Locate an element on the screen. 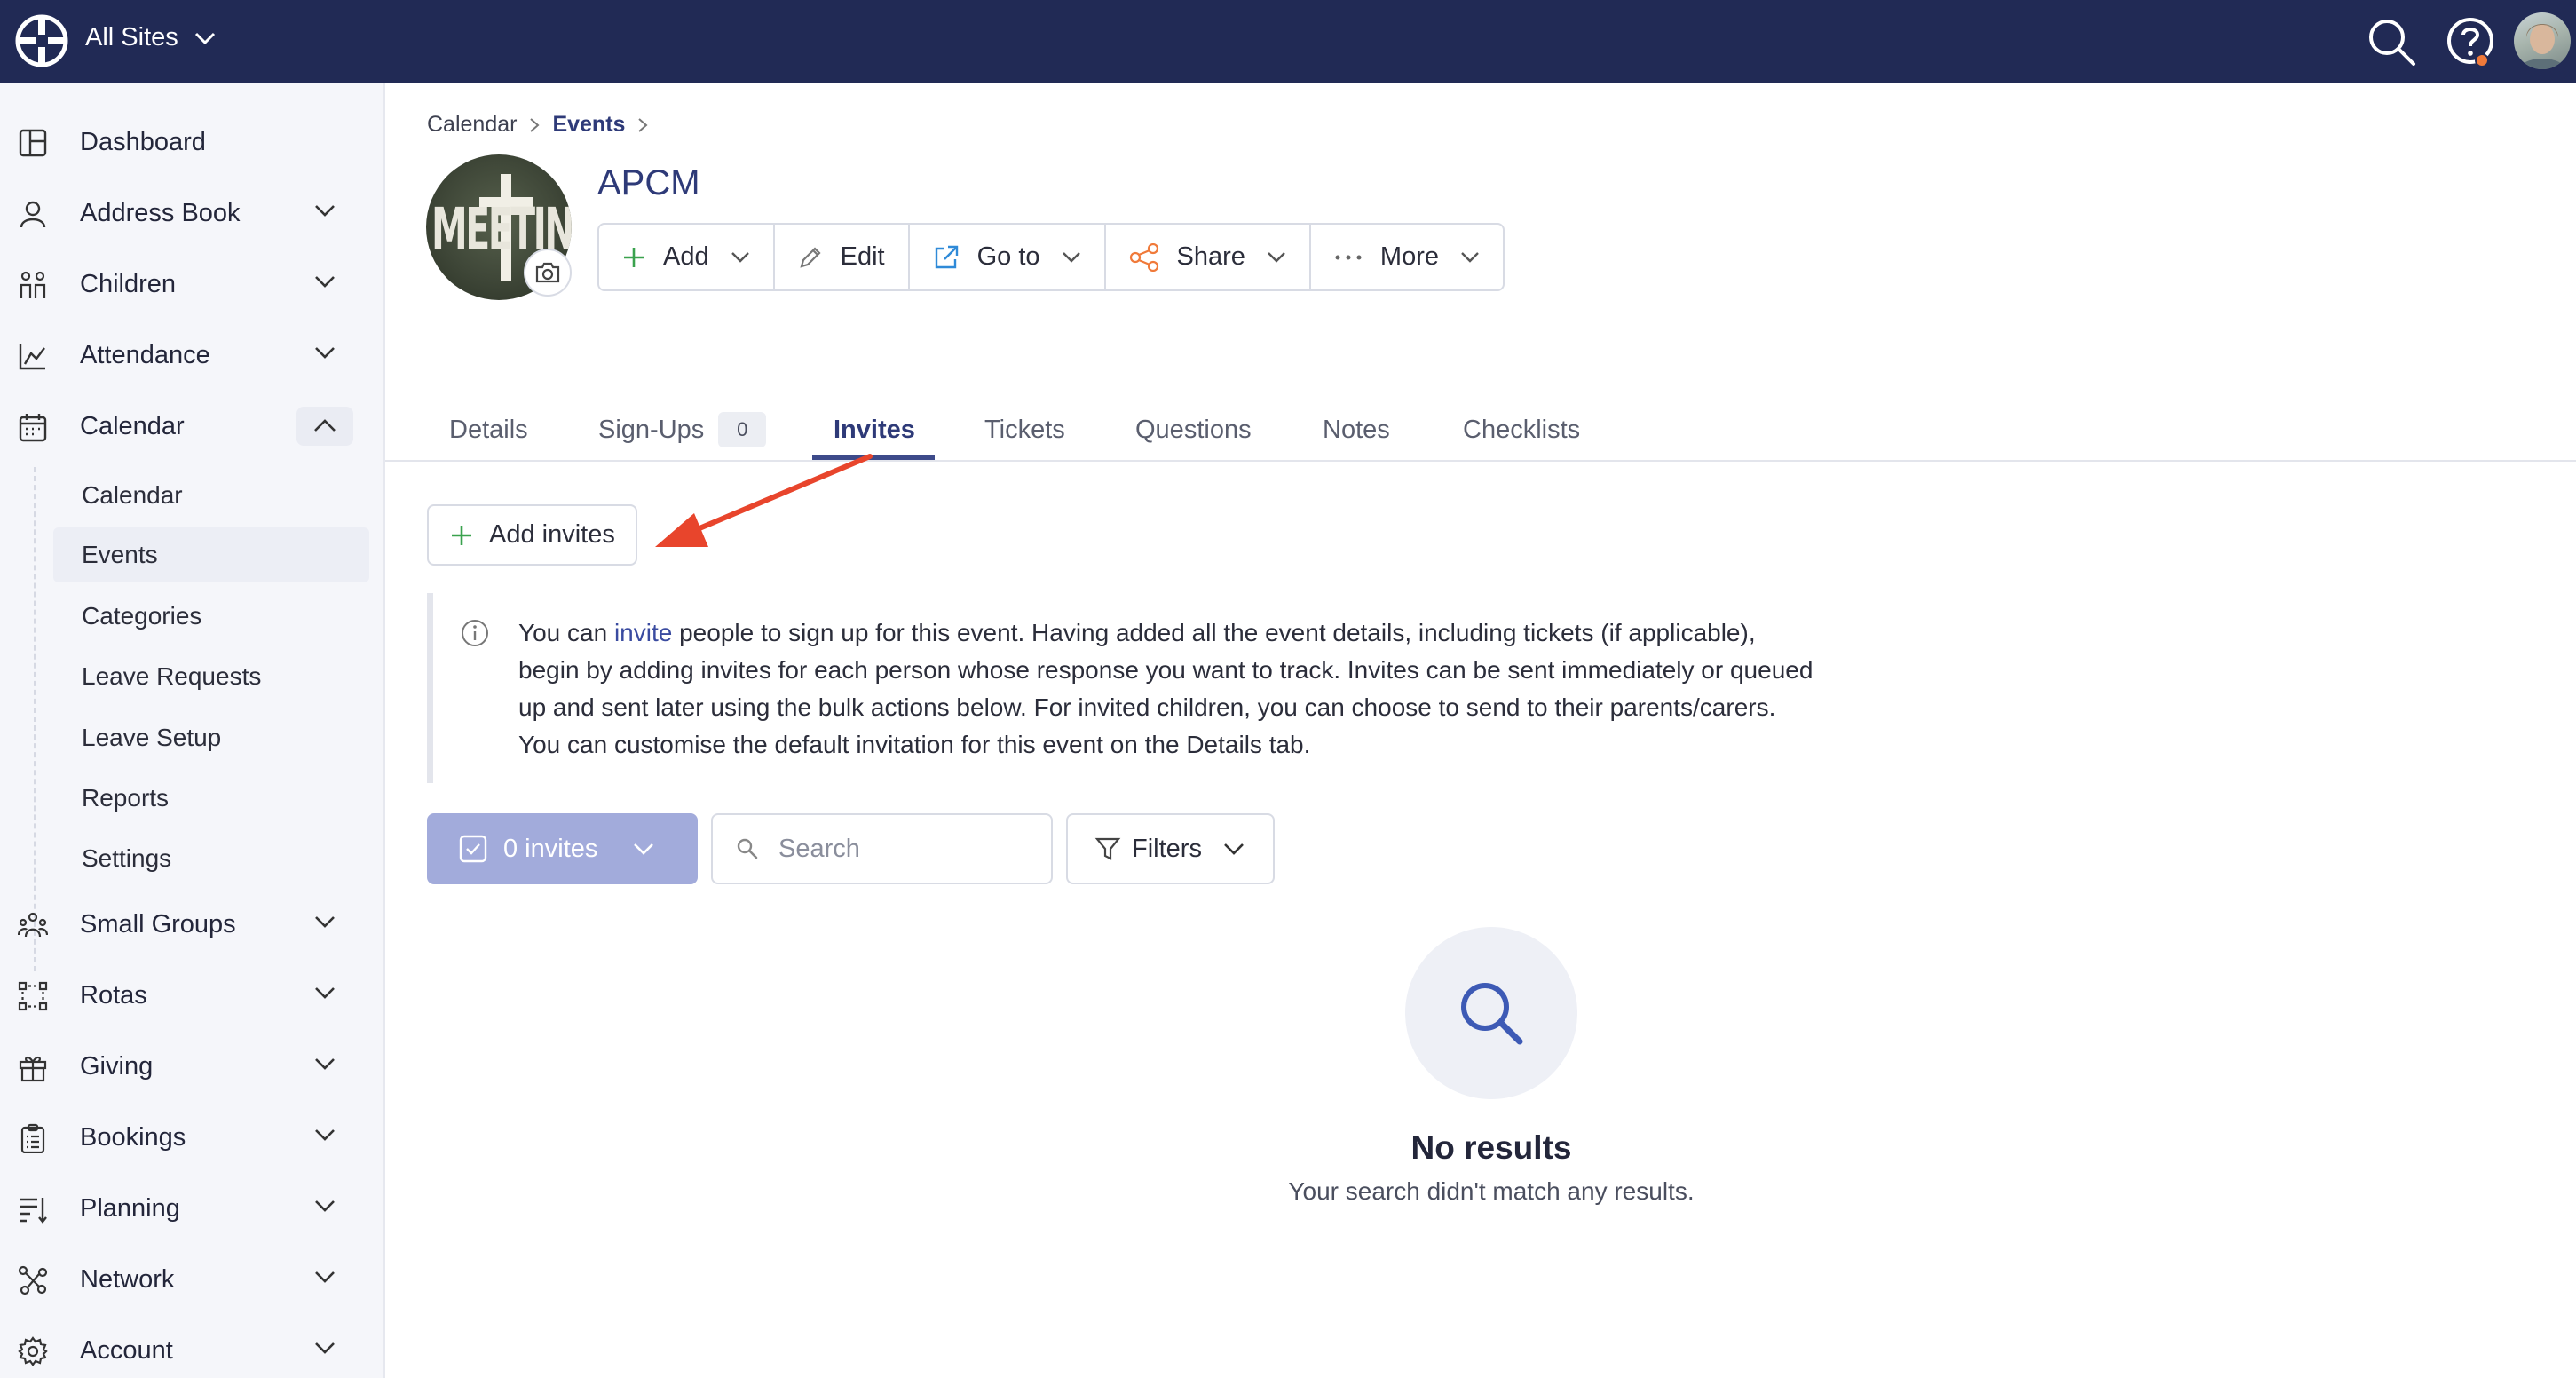 Image resolution: width=2576 pixels, height=1378 pixels. share-button: Share is located at coordinates (1208, 257).